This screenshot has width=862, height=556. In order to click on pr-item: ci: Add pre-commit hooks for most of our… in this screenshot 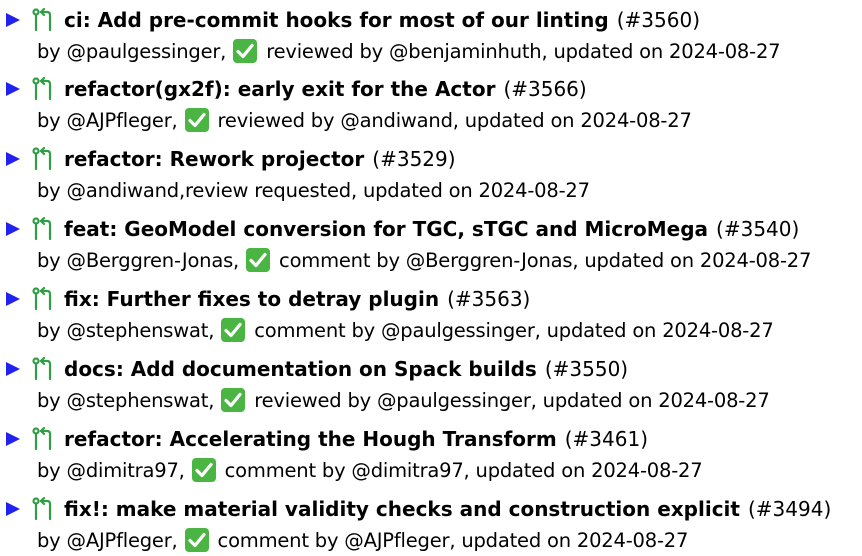, I will do `click(431, 35)`.